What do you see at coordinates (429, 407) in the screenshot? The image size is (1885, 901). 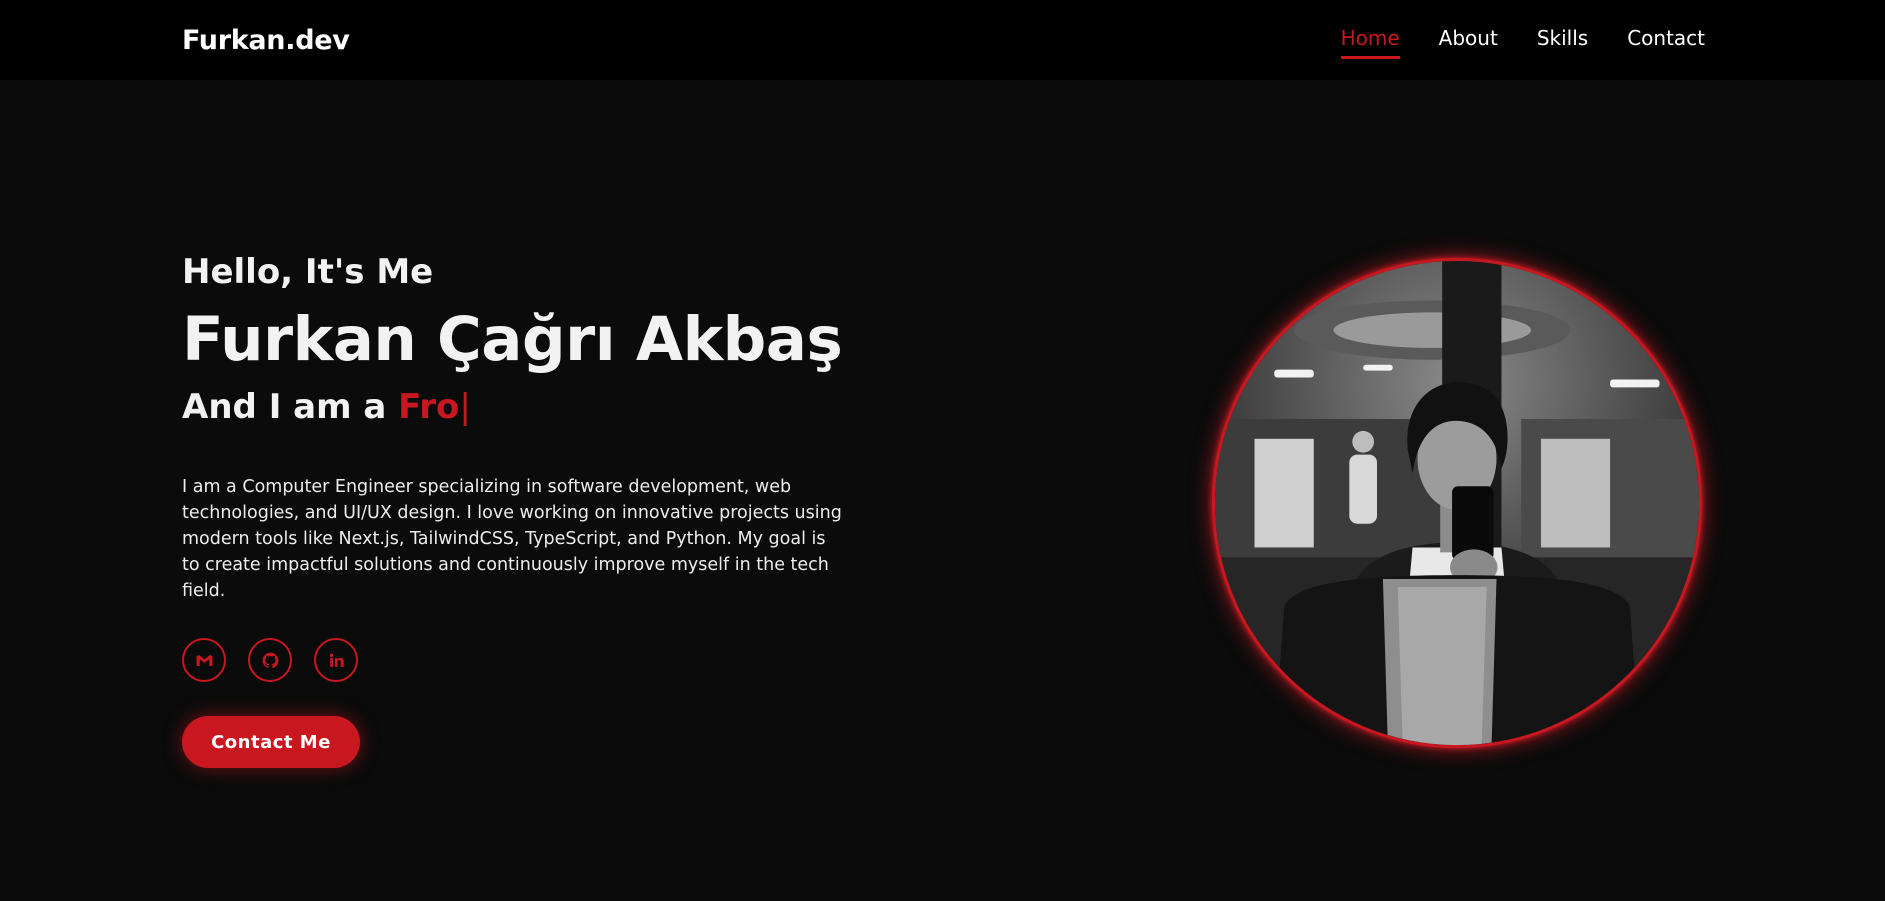 I see `role-typed-text: Fro` at bounding box center [429, 407].